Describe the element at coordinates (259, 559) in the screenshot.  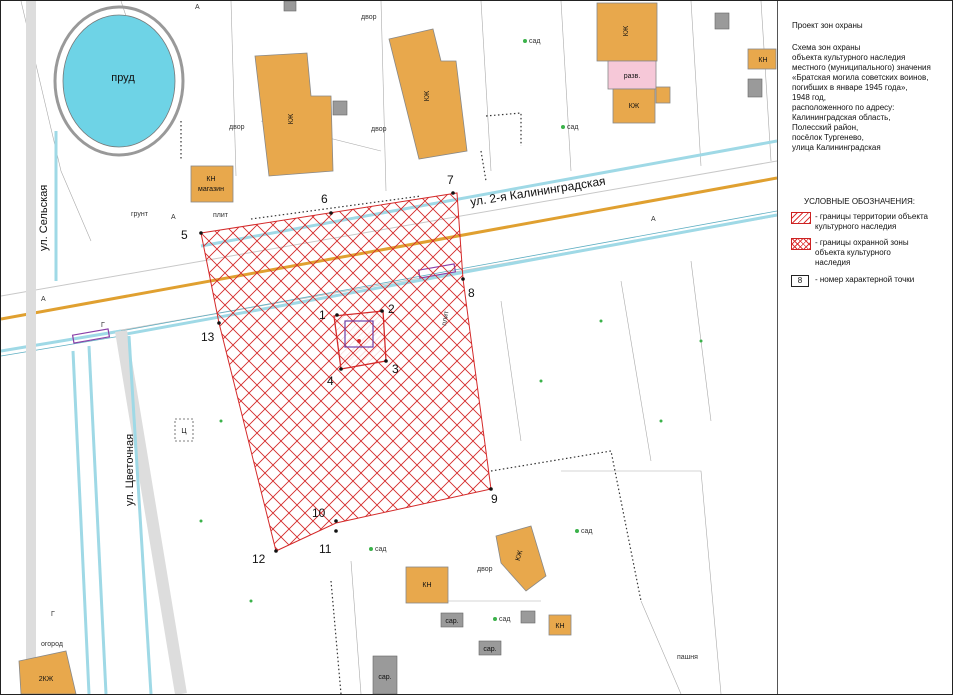
I see `point-12: 12` at that location.